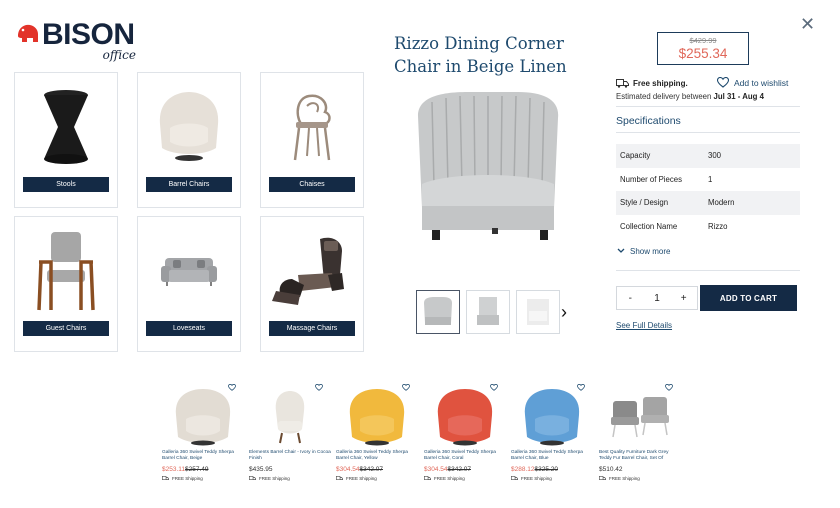 The width and height of the screenshot is (840, 508). Describe the element at coordinates (644, 325) in the screenshot. I see `see-full-details-link: See Full Details` at that location.